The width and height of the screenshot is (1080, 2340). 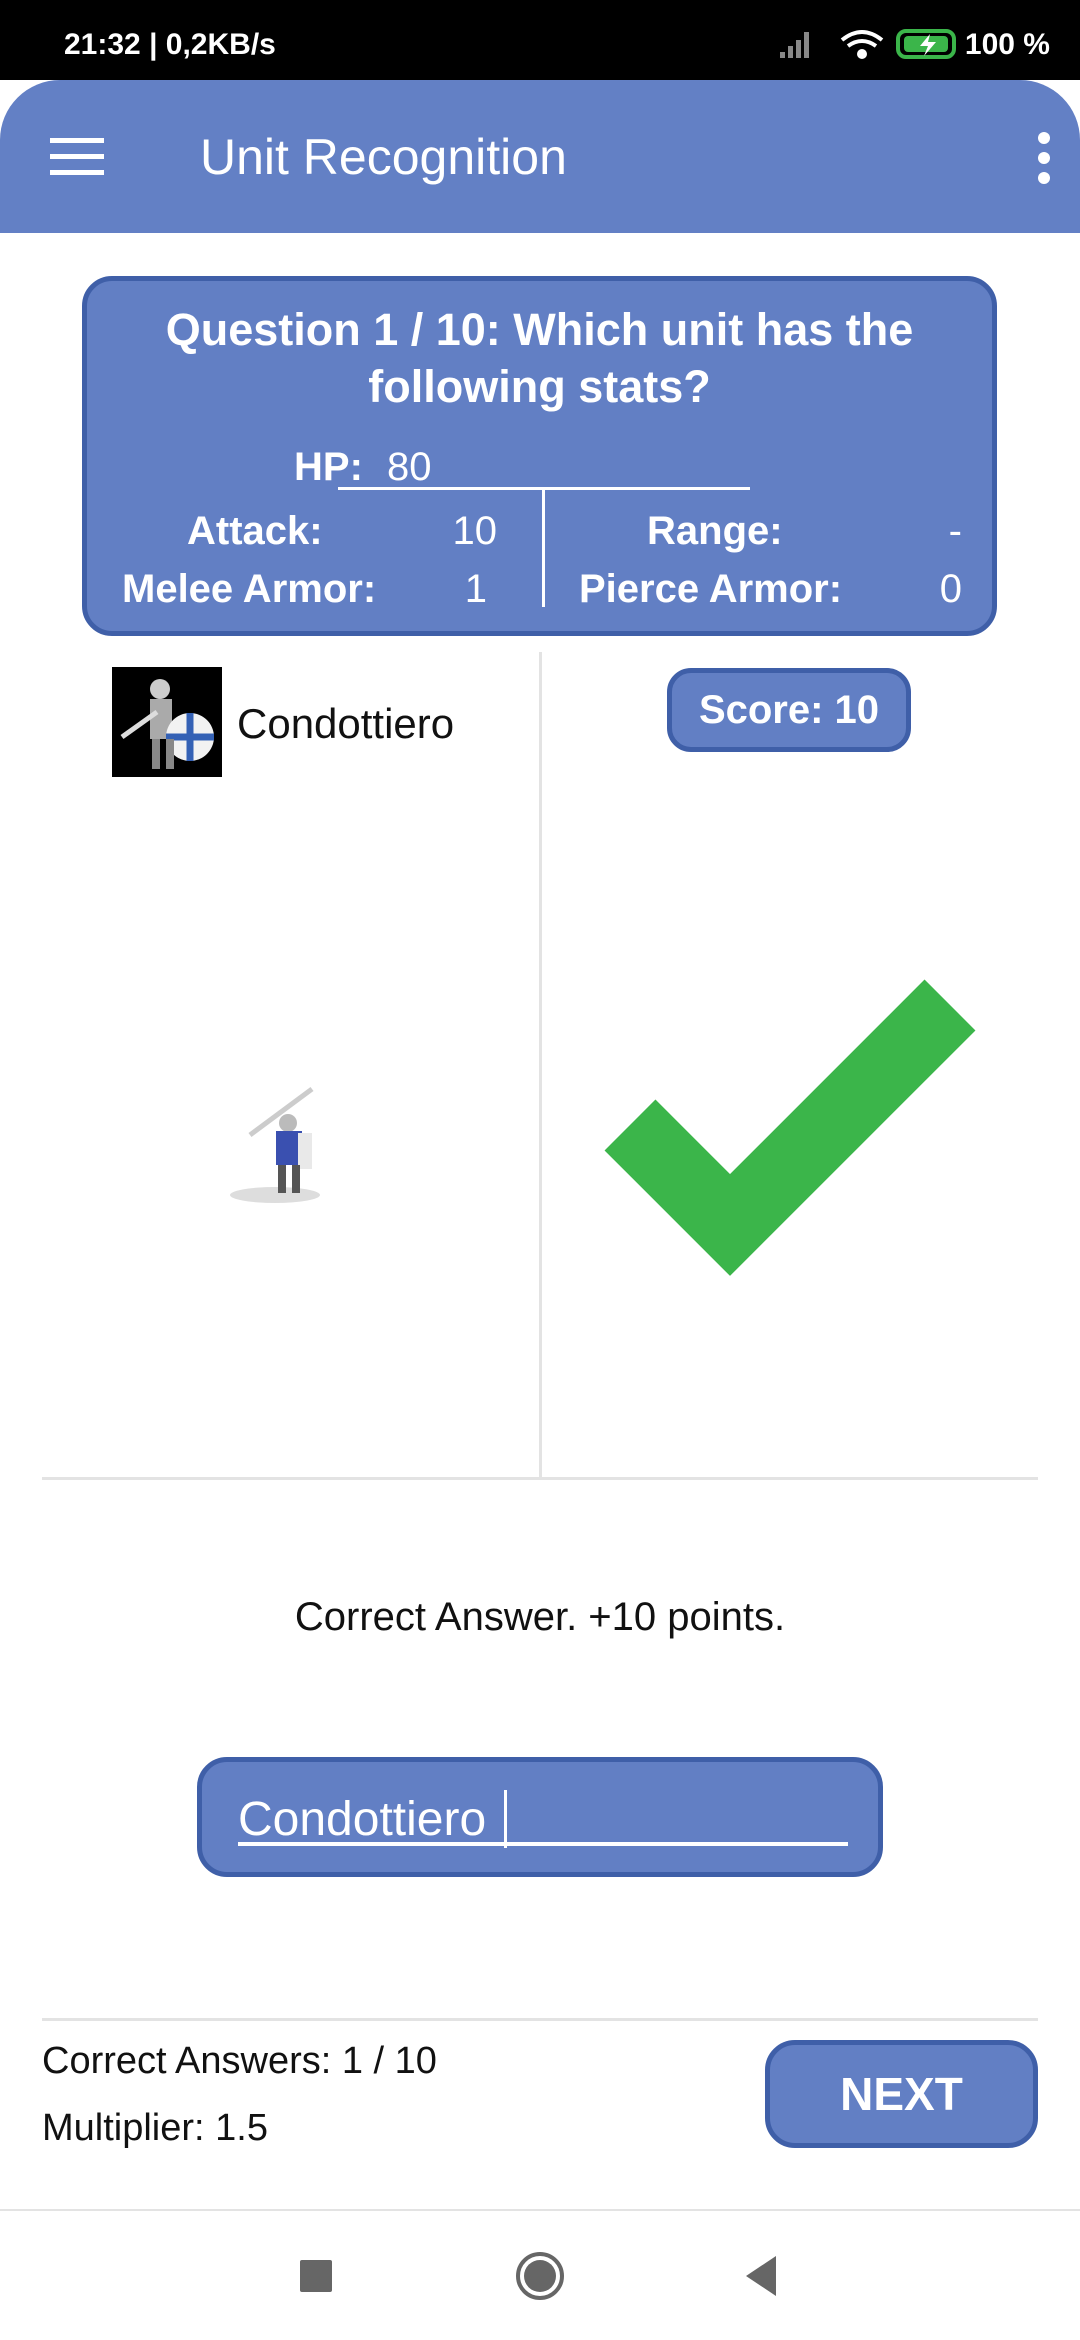 What do you see at coordinates (540, 1617) in the screenshot?
I see `feedback-text: Correct Answer. +10 points.` at bounding box center [540, 1617].